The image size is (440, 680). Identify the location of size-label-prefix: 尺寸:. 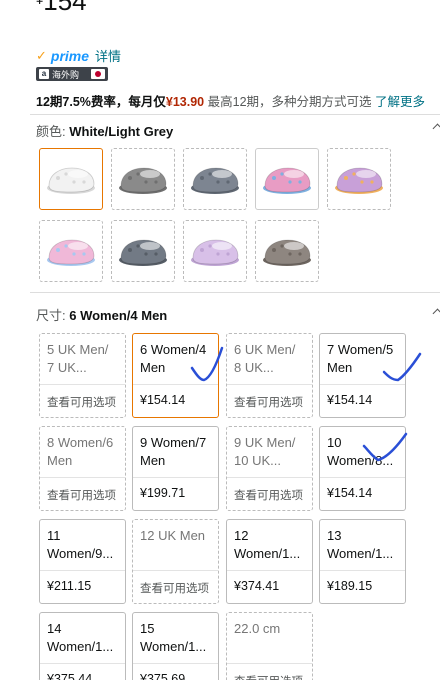
(53, 315).